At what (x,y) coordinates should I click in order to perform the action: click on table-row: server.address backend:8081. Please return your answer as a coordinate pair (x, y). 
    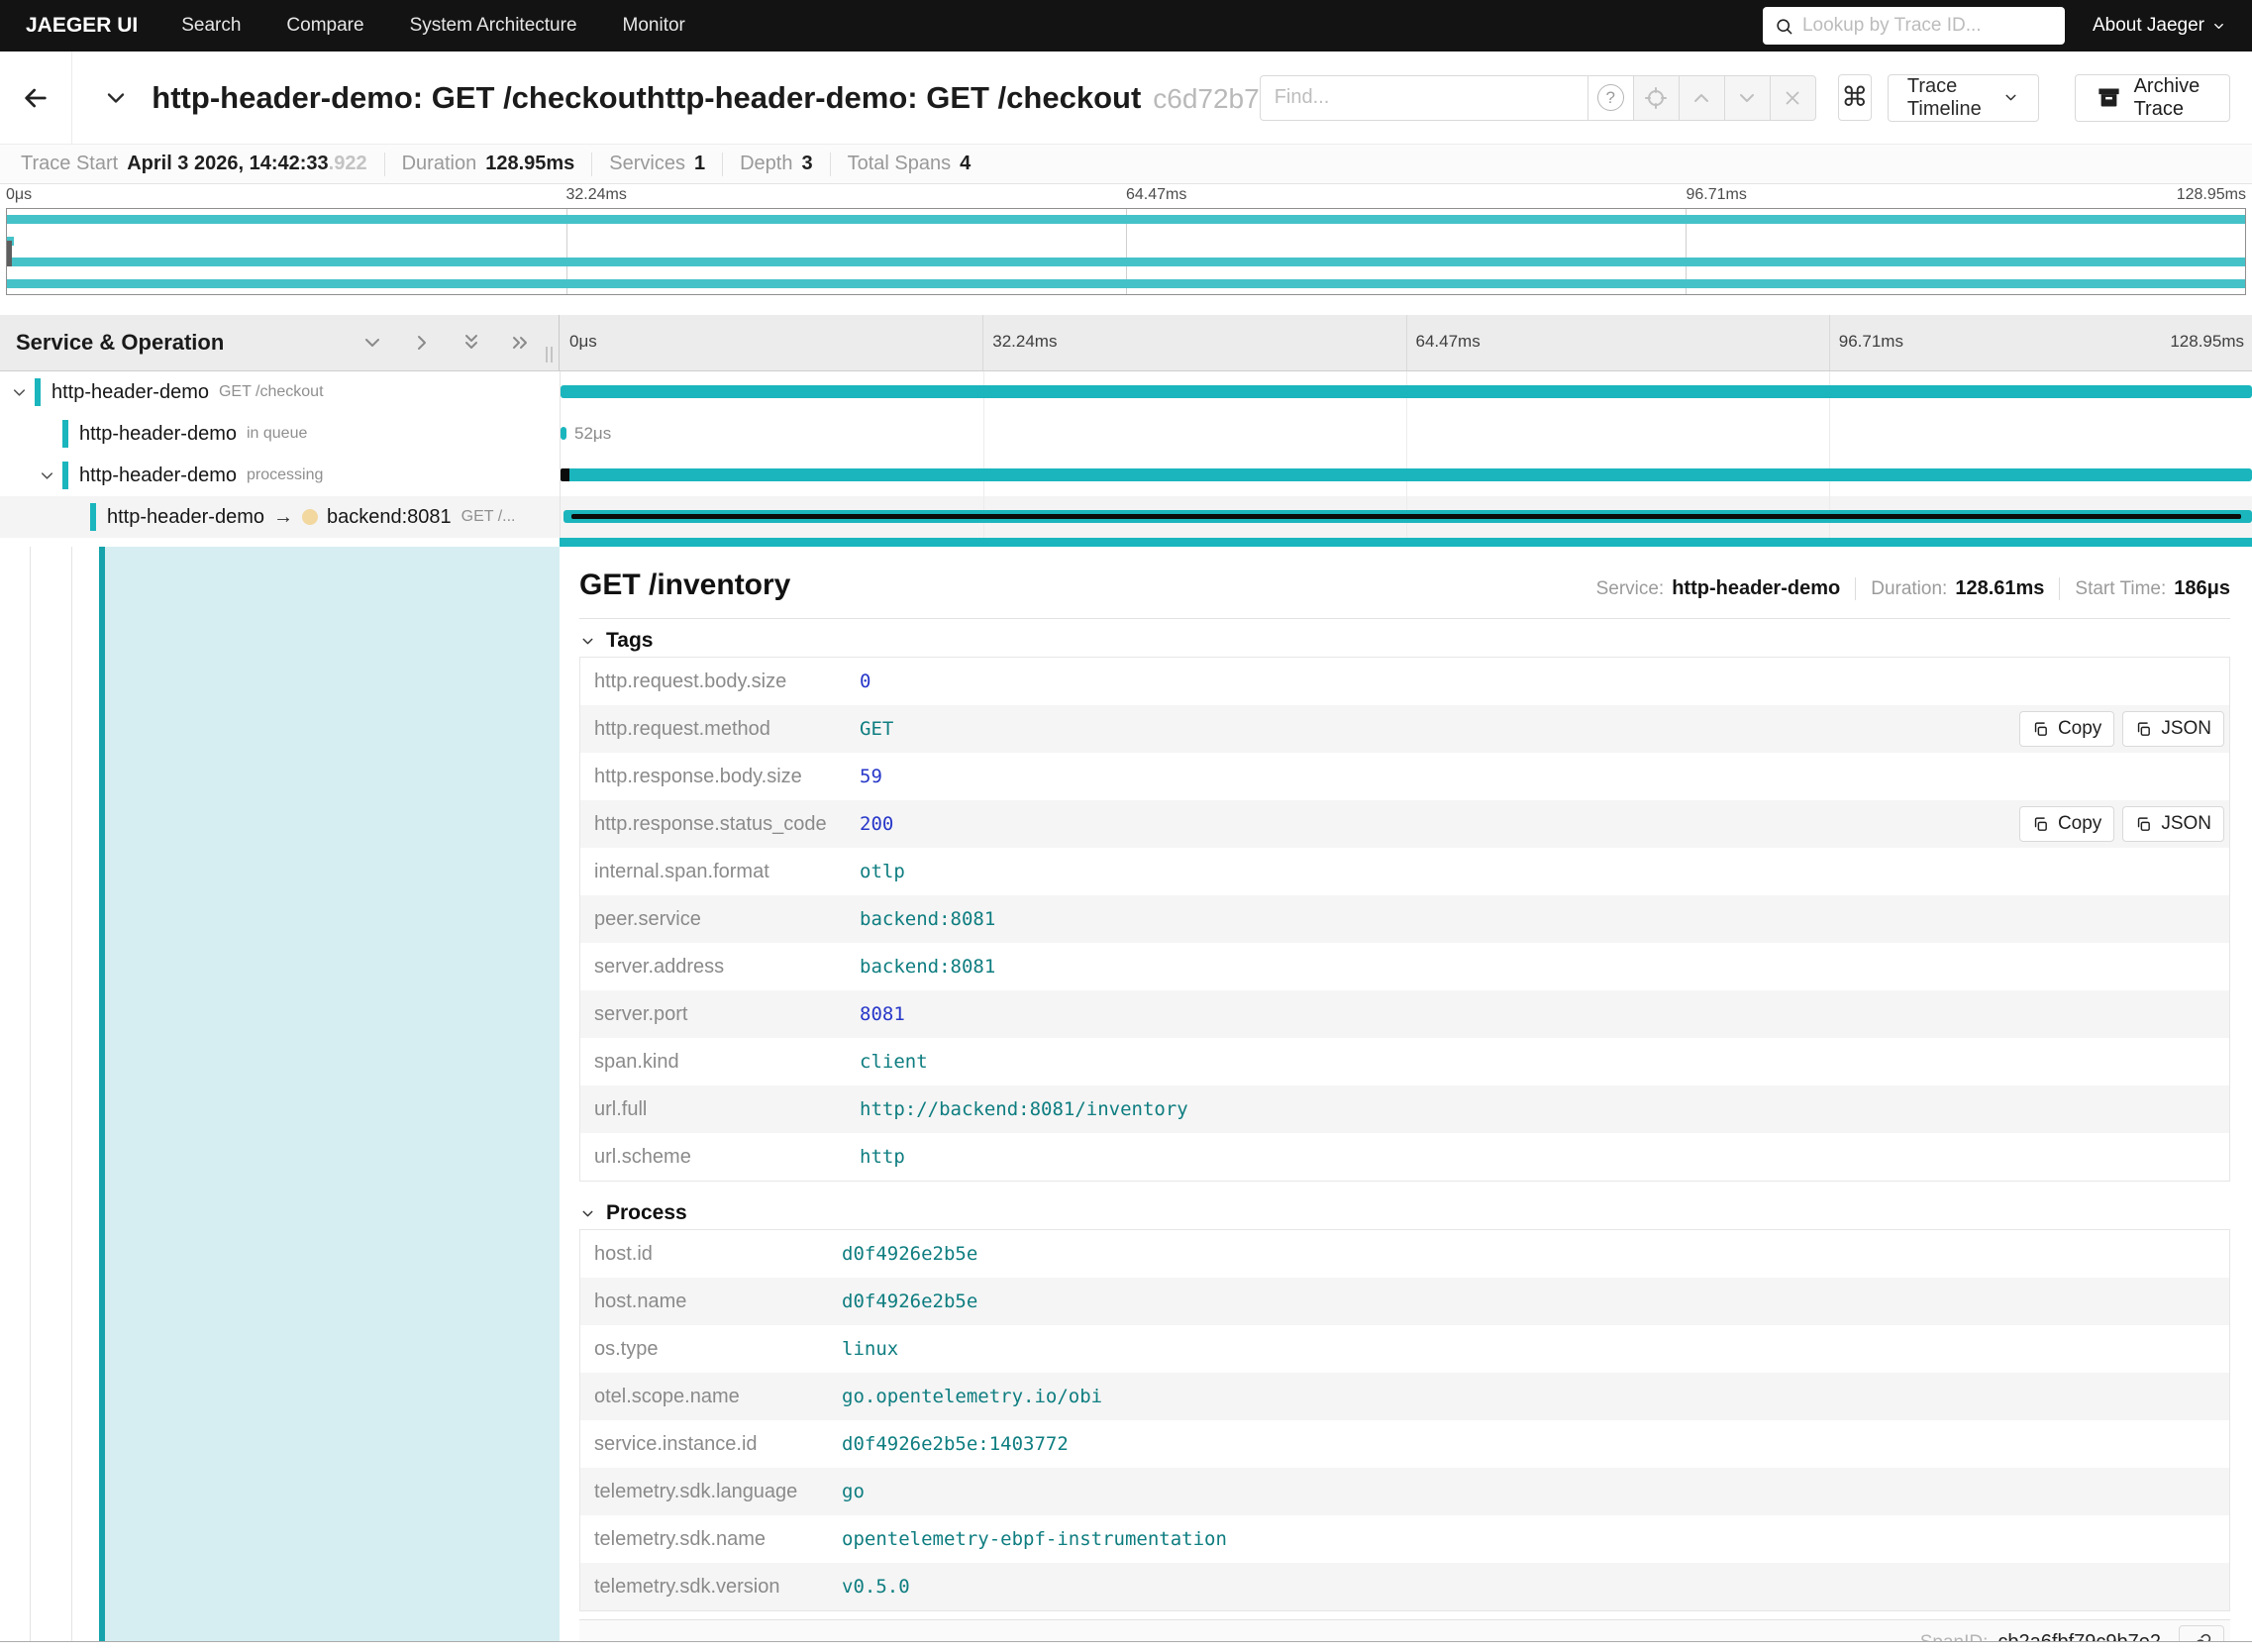
    Looking at the image, I should click on (1404, 966).